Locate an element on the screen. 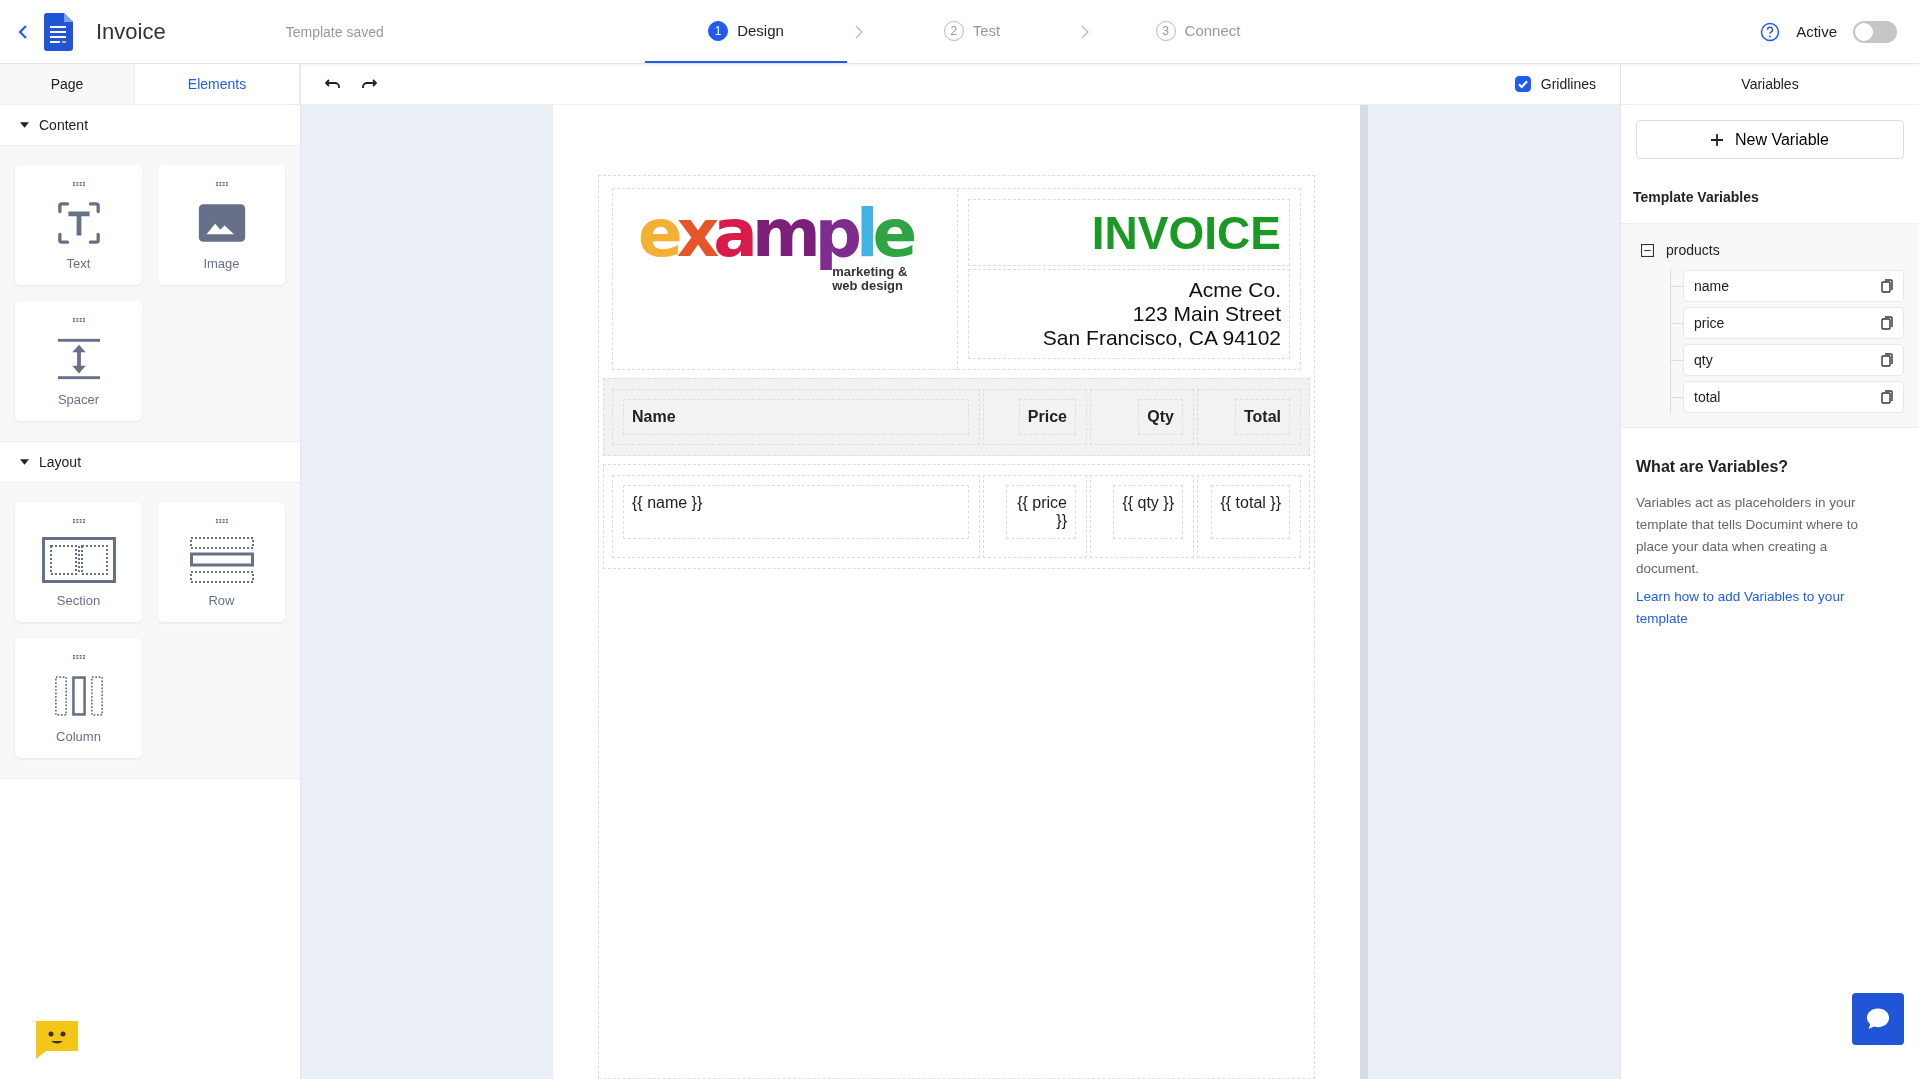 The image size is (1919, 1079). active-label: Active is located at coordinates (1816, 31).